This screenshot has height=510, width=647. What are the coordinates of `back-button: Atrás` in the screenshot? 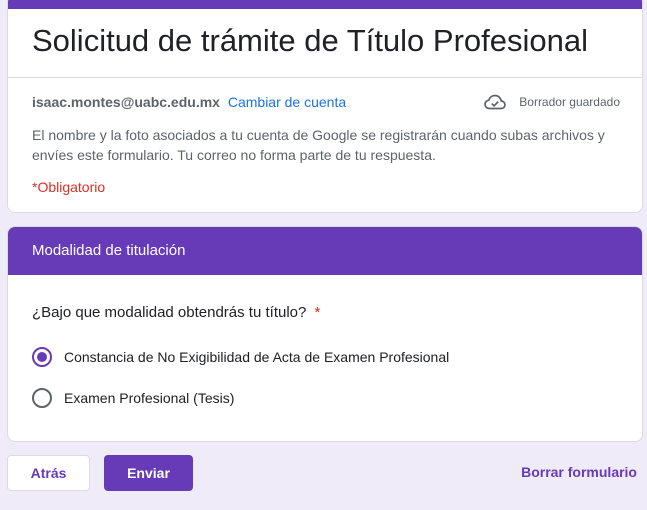 It's located at (48, 473).